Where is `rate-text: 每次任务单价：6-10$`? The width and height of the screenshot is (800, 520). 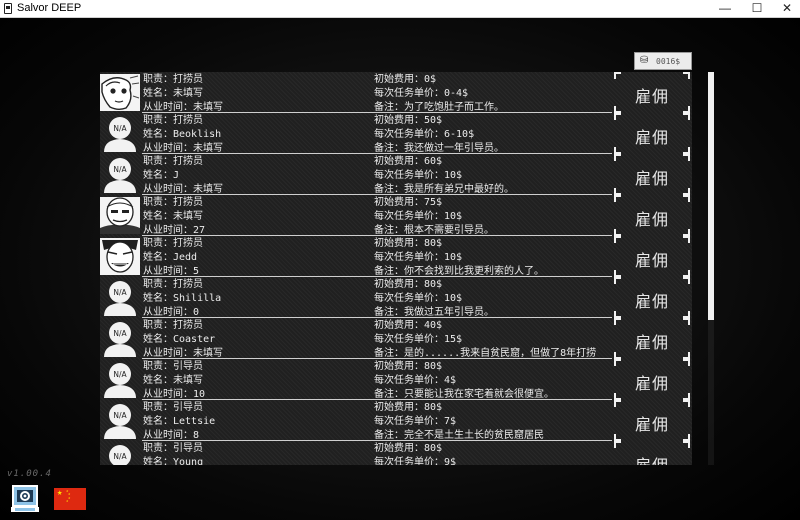 rate-text: 每次任务单价：6-10$ is located at coordinates (424, 134).